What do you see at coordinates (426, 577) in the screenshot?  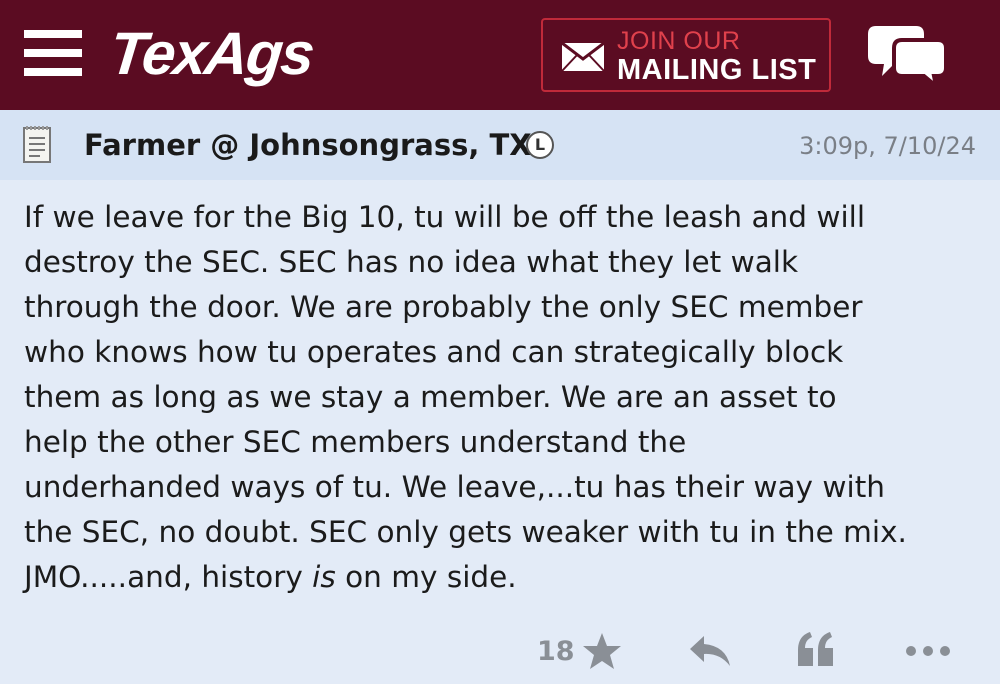 I see `post-text: on my side.` at bounding box center [426, 577].